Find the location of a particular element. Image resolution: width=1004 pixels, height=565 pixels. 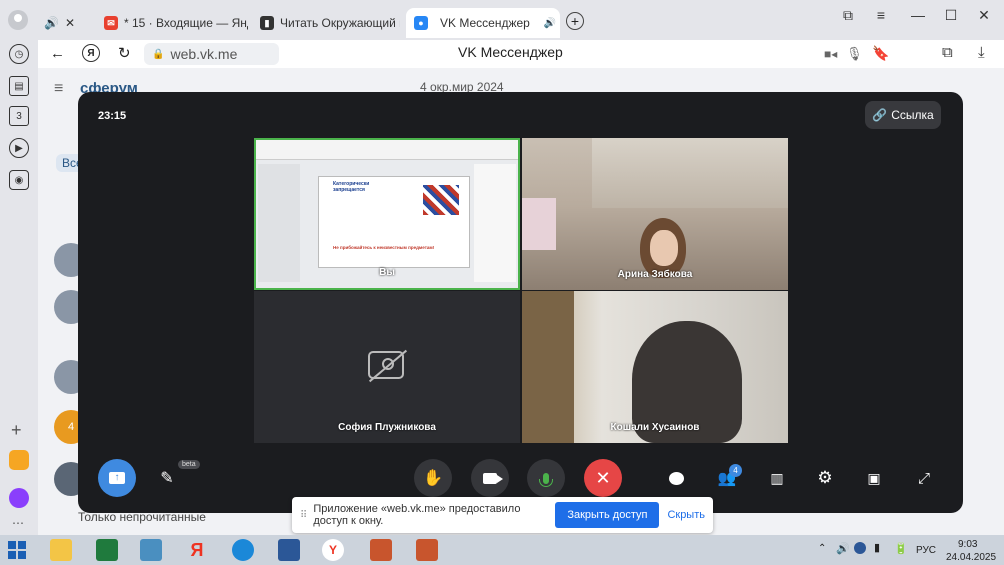

volume-icon: 🔊 is located at coordinates (843, 548).